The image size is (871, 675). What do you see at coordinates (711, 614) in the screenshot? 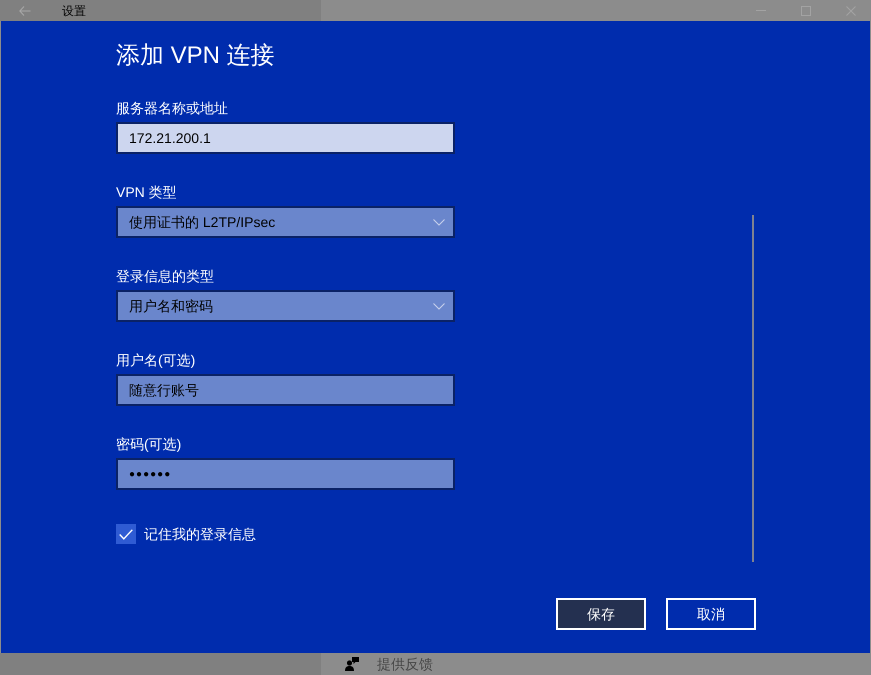
I see `cancel-button: 取消` at bounding box center [711, 614].